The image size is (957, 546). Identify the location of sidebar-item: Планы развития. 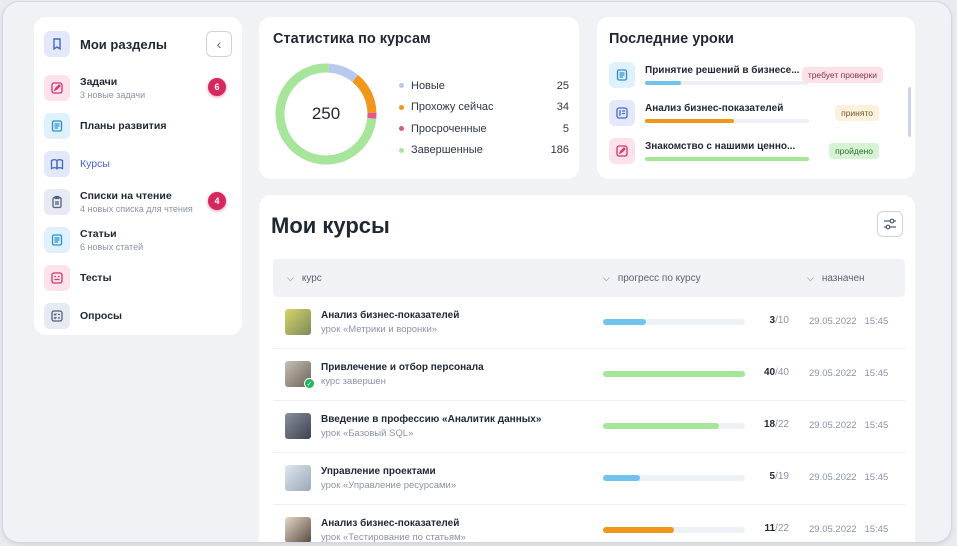
(138, 126).